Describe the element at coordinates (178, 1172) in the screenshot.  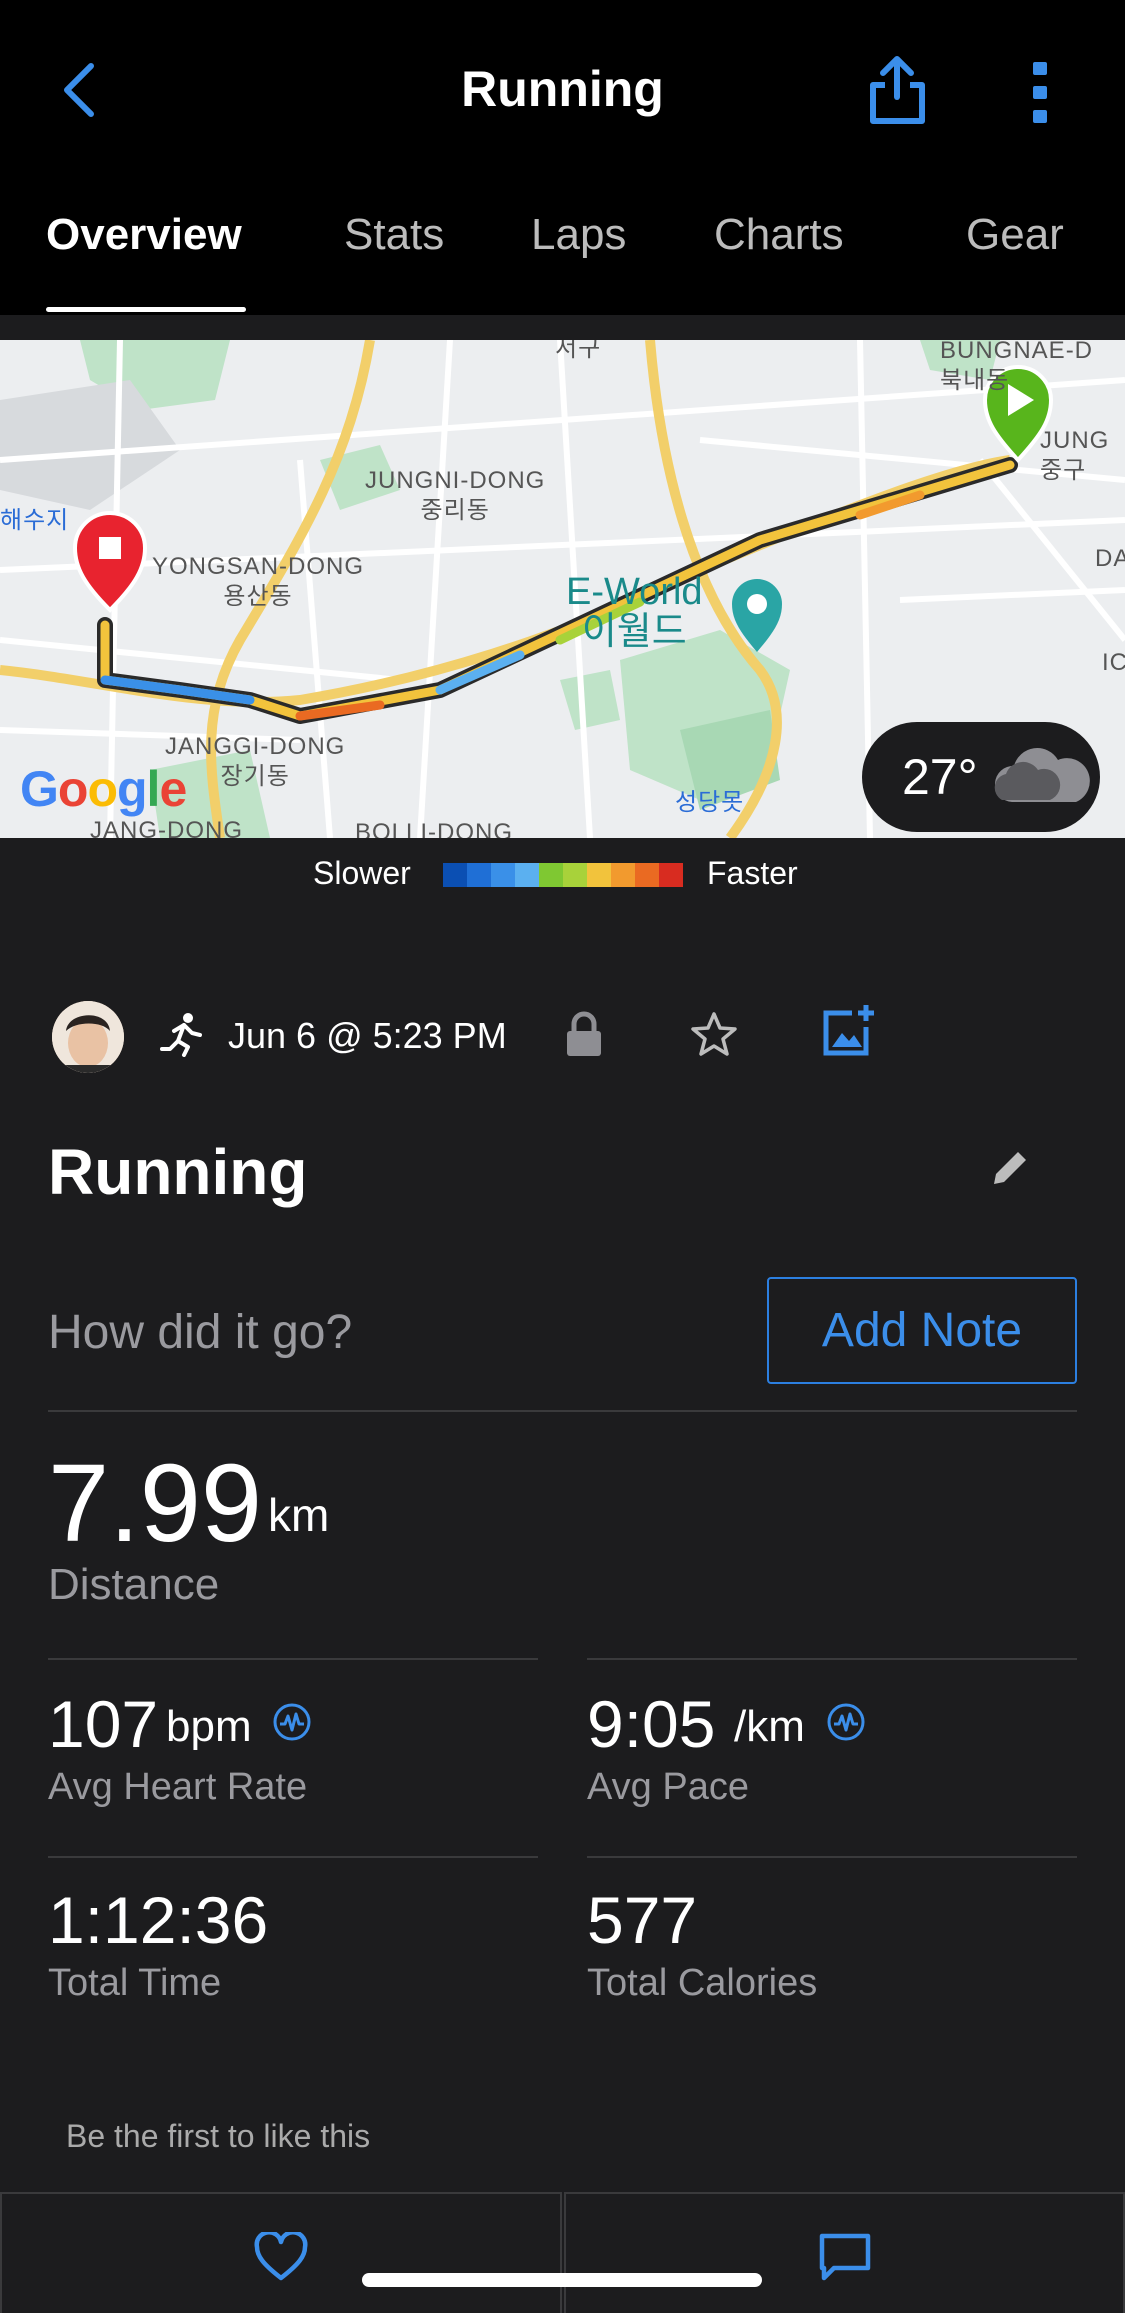
I see `activity-title: Running` at that location.